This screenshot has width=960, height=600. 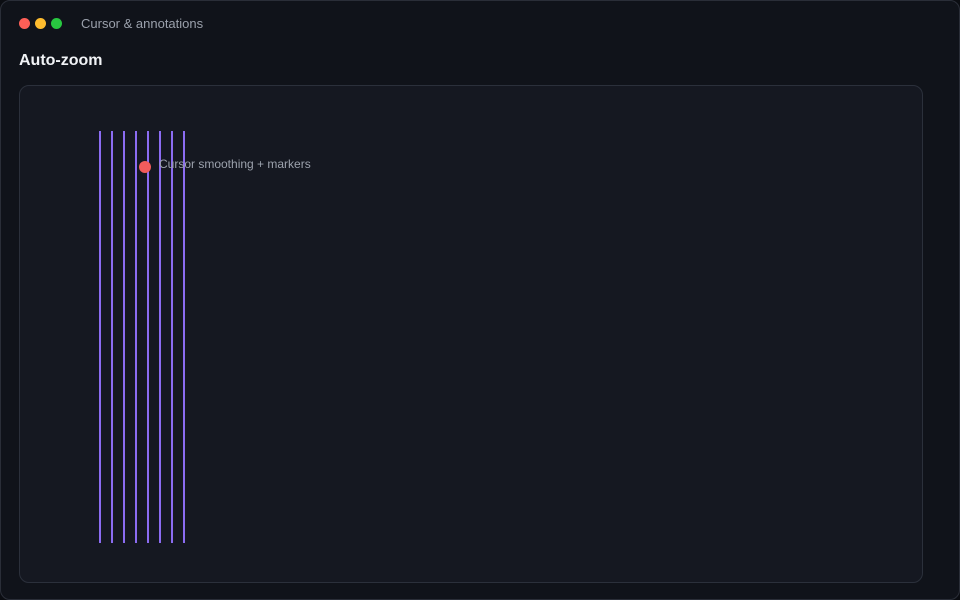 What do you see at coordinates (61, 60) in the screenshot?
I see `section-title: Auto-zoom` at bounding box center [61, 60].